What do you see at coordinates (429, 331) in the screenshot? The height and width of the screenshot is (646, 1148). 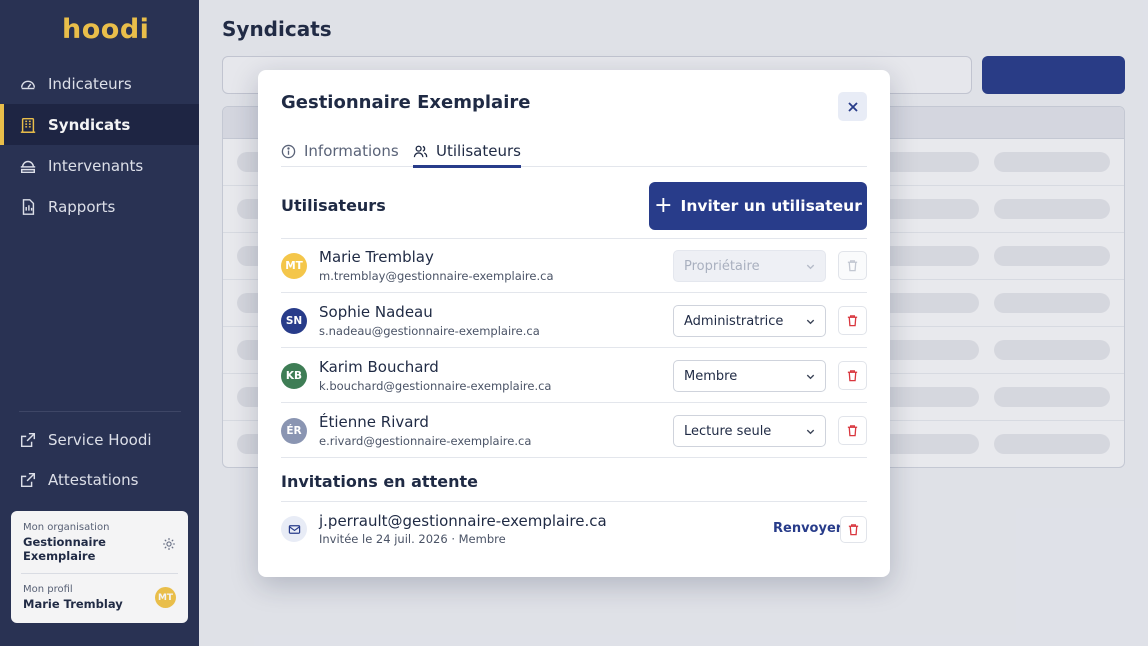 I see `user-email: s.nadeau@gestionnaire-exemplaire.ca` at bounding box center [429, 331].